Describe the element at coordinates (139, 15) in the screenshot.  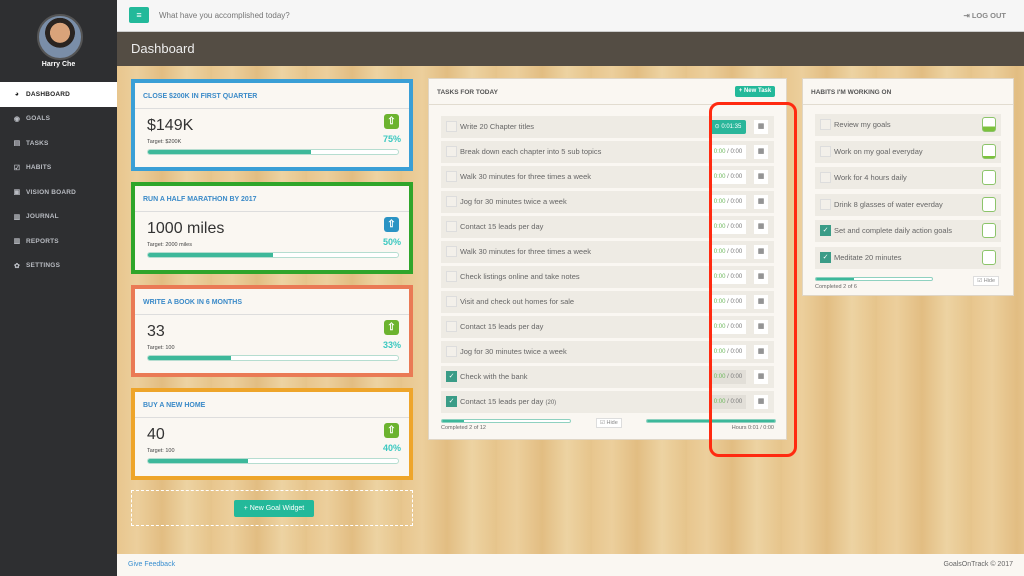
I see `menu-toggle-button: ≡` at that location.